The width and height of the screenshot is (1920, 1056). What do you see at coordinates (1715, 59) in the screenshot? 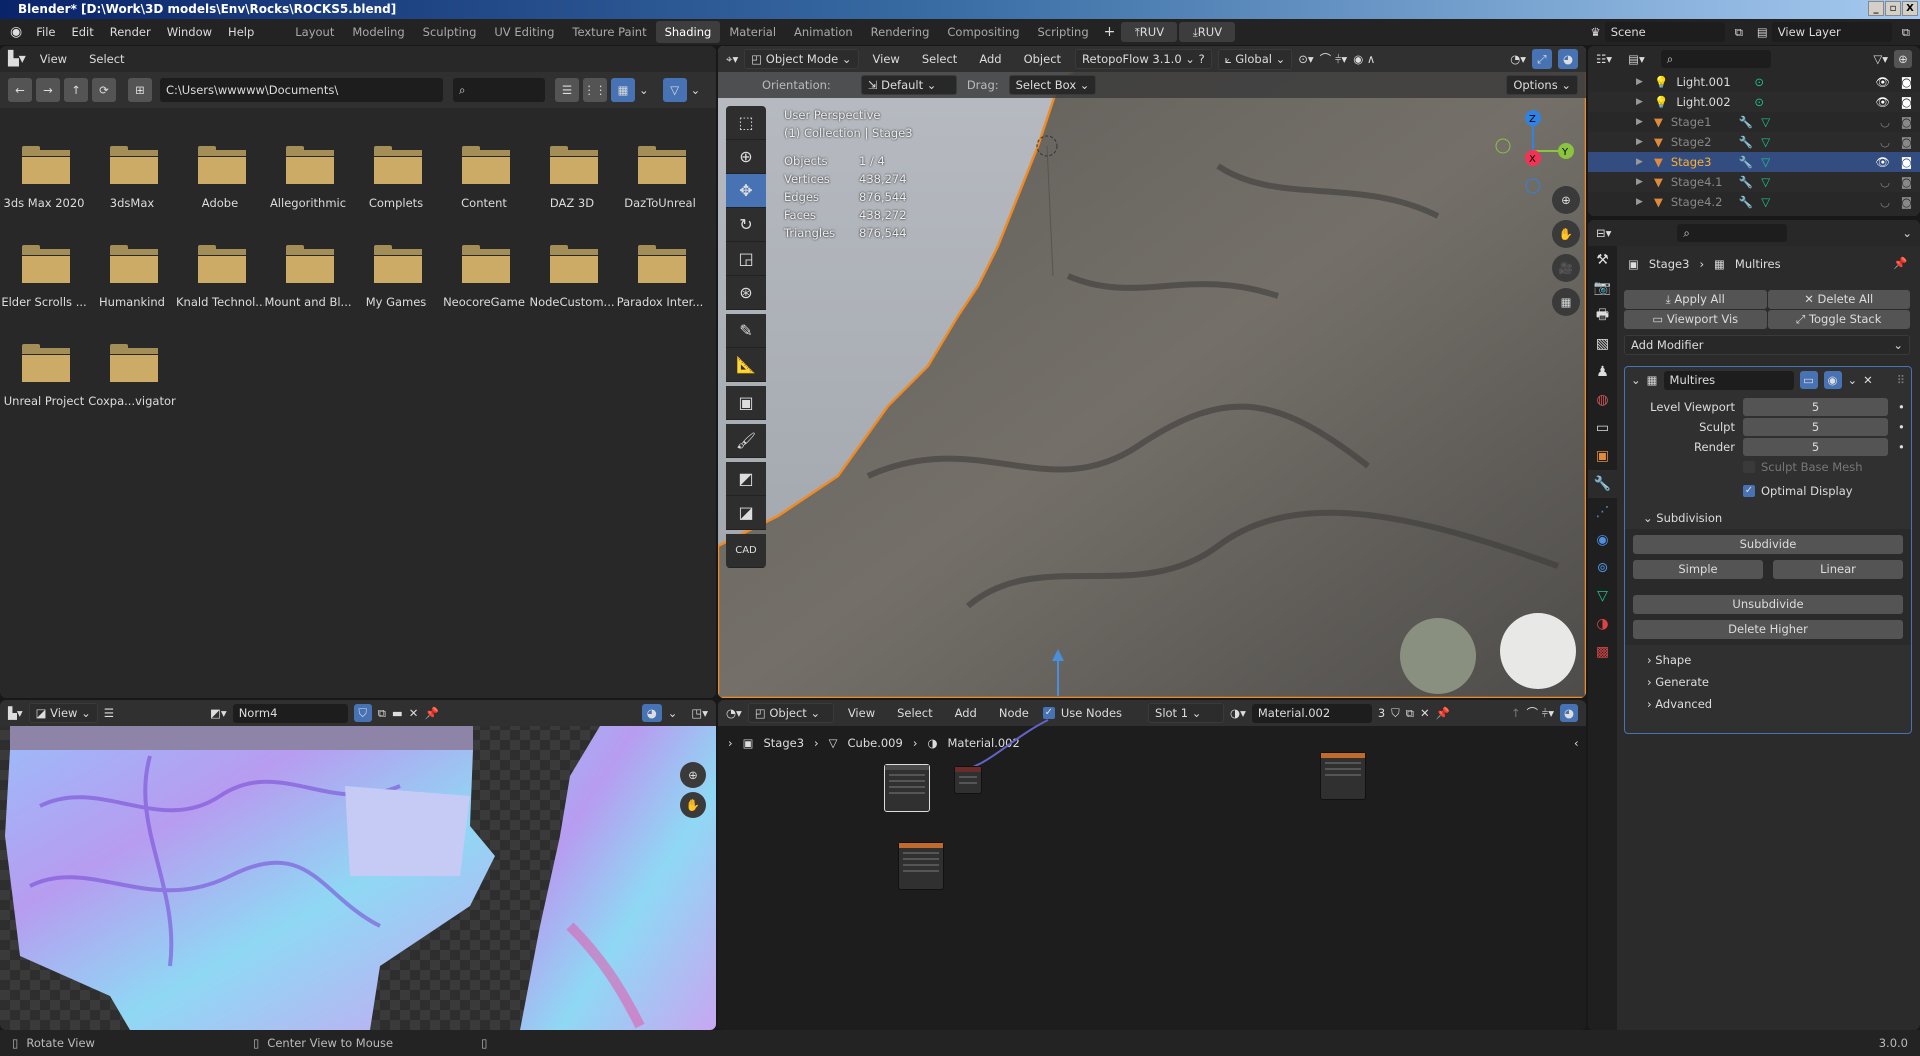
I see `outliner-search-input: ⌕` at bounding box center [1715, 59].